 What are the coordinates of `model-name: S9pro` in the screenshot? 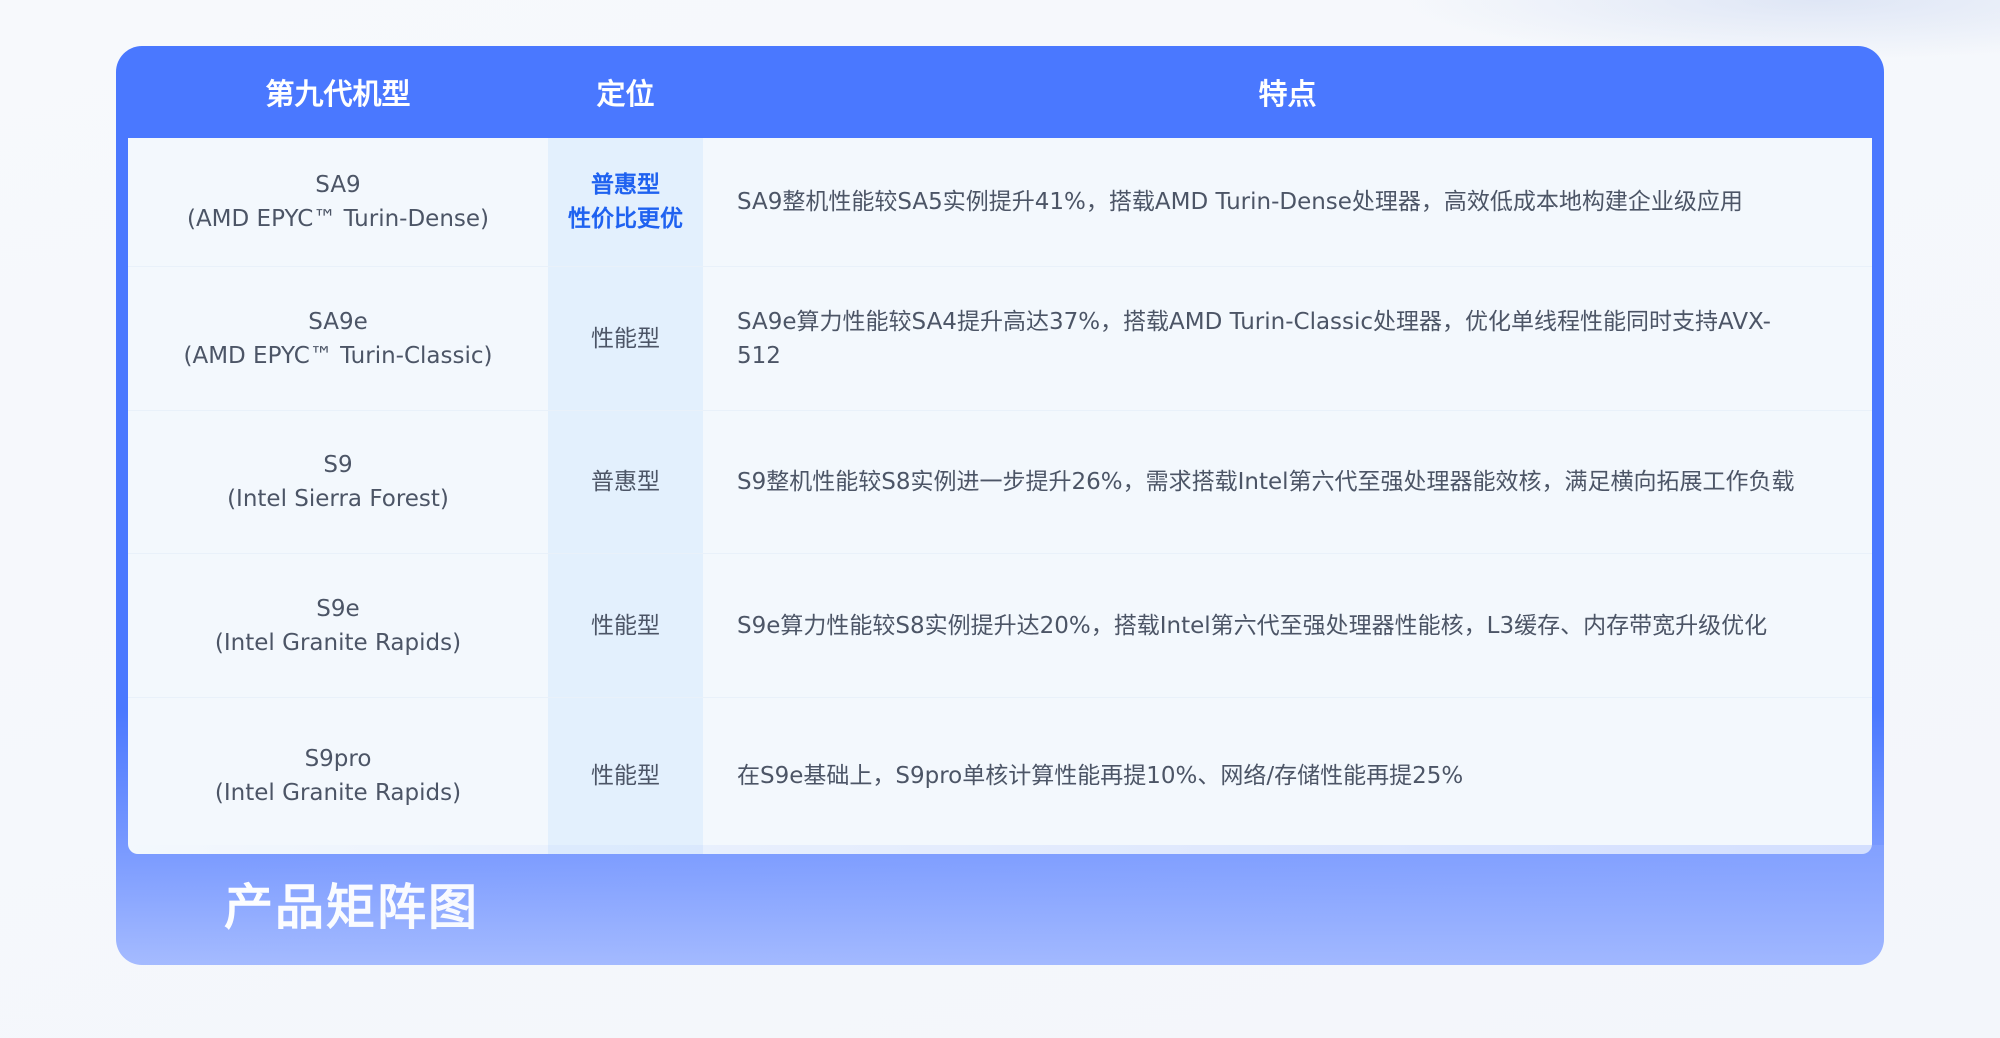 It's located at (338, 759).